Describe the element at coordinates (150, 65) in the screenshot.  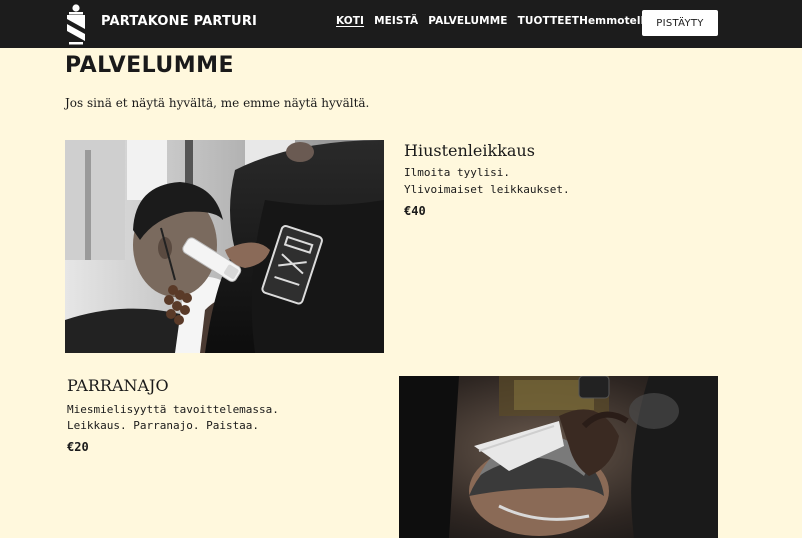
I see `page-title: PALVELUMME` at that location.